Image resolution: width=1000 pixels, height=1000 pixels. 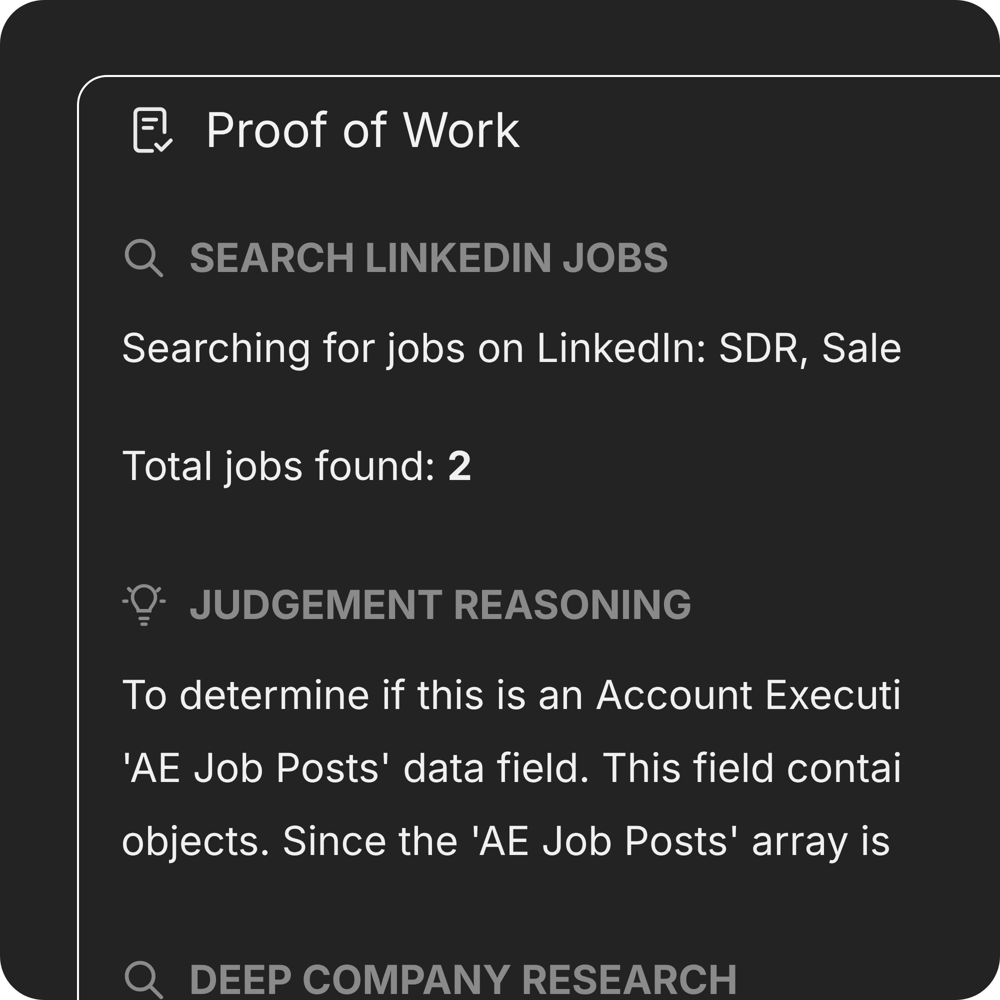 I want to click on body-text: objects. Since the 'AE Job Posts' array is, so click(x=506, y=841).